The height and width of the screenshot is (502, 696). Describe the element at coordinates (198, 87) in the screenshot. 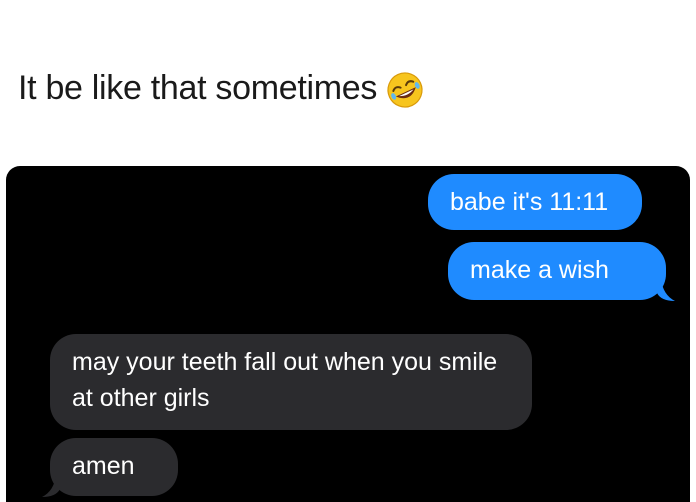

I see `caption-text: It be like that sometimes` at that location.